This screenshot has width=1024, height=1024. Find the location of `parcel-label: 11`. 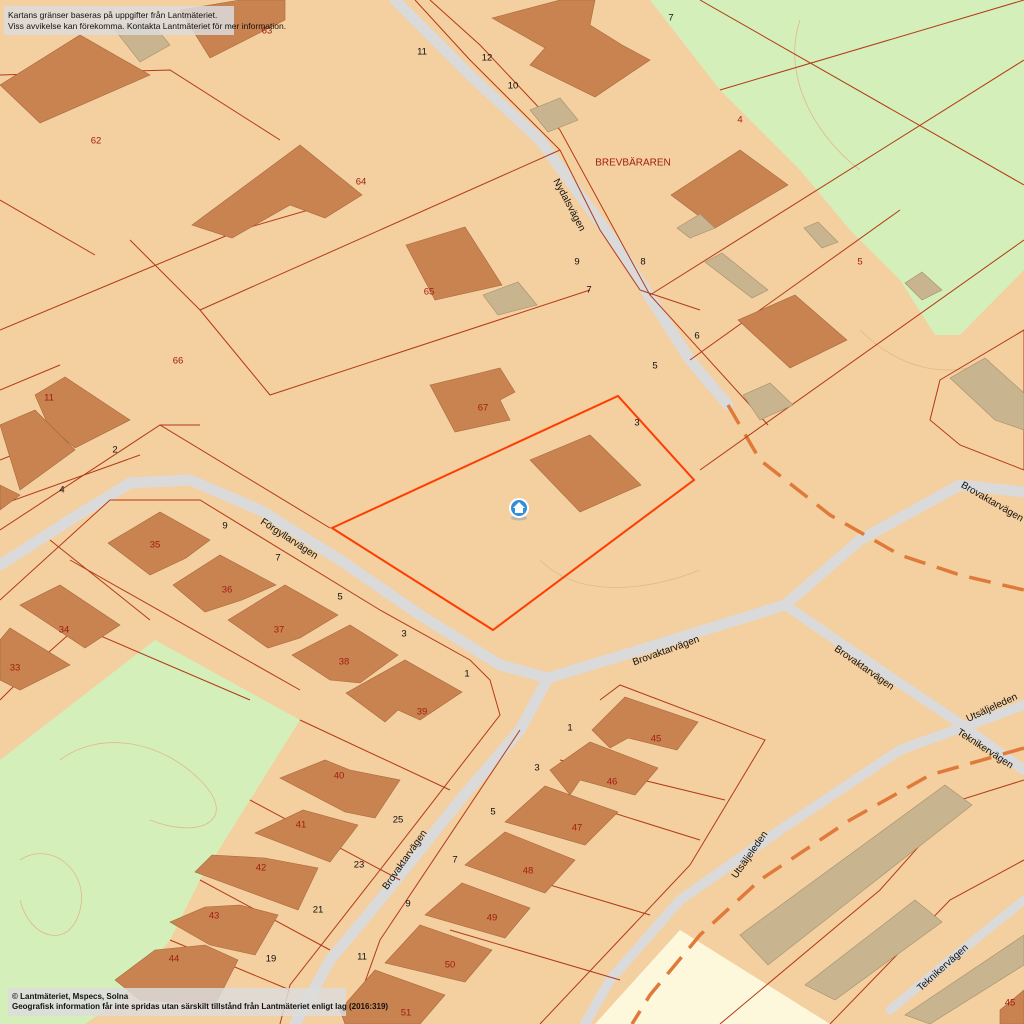

parcel-label: 11 is located at coordinates (49, 398).